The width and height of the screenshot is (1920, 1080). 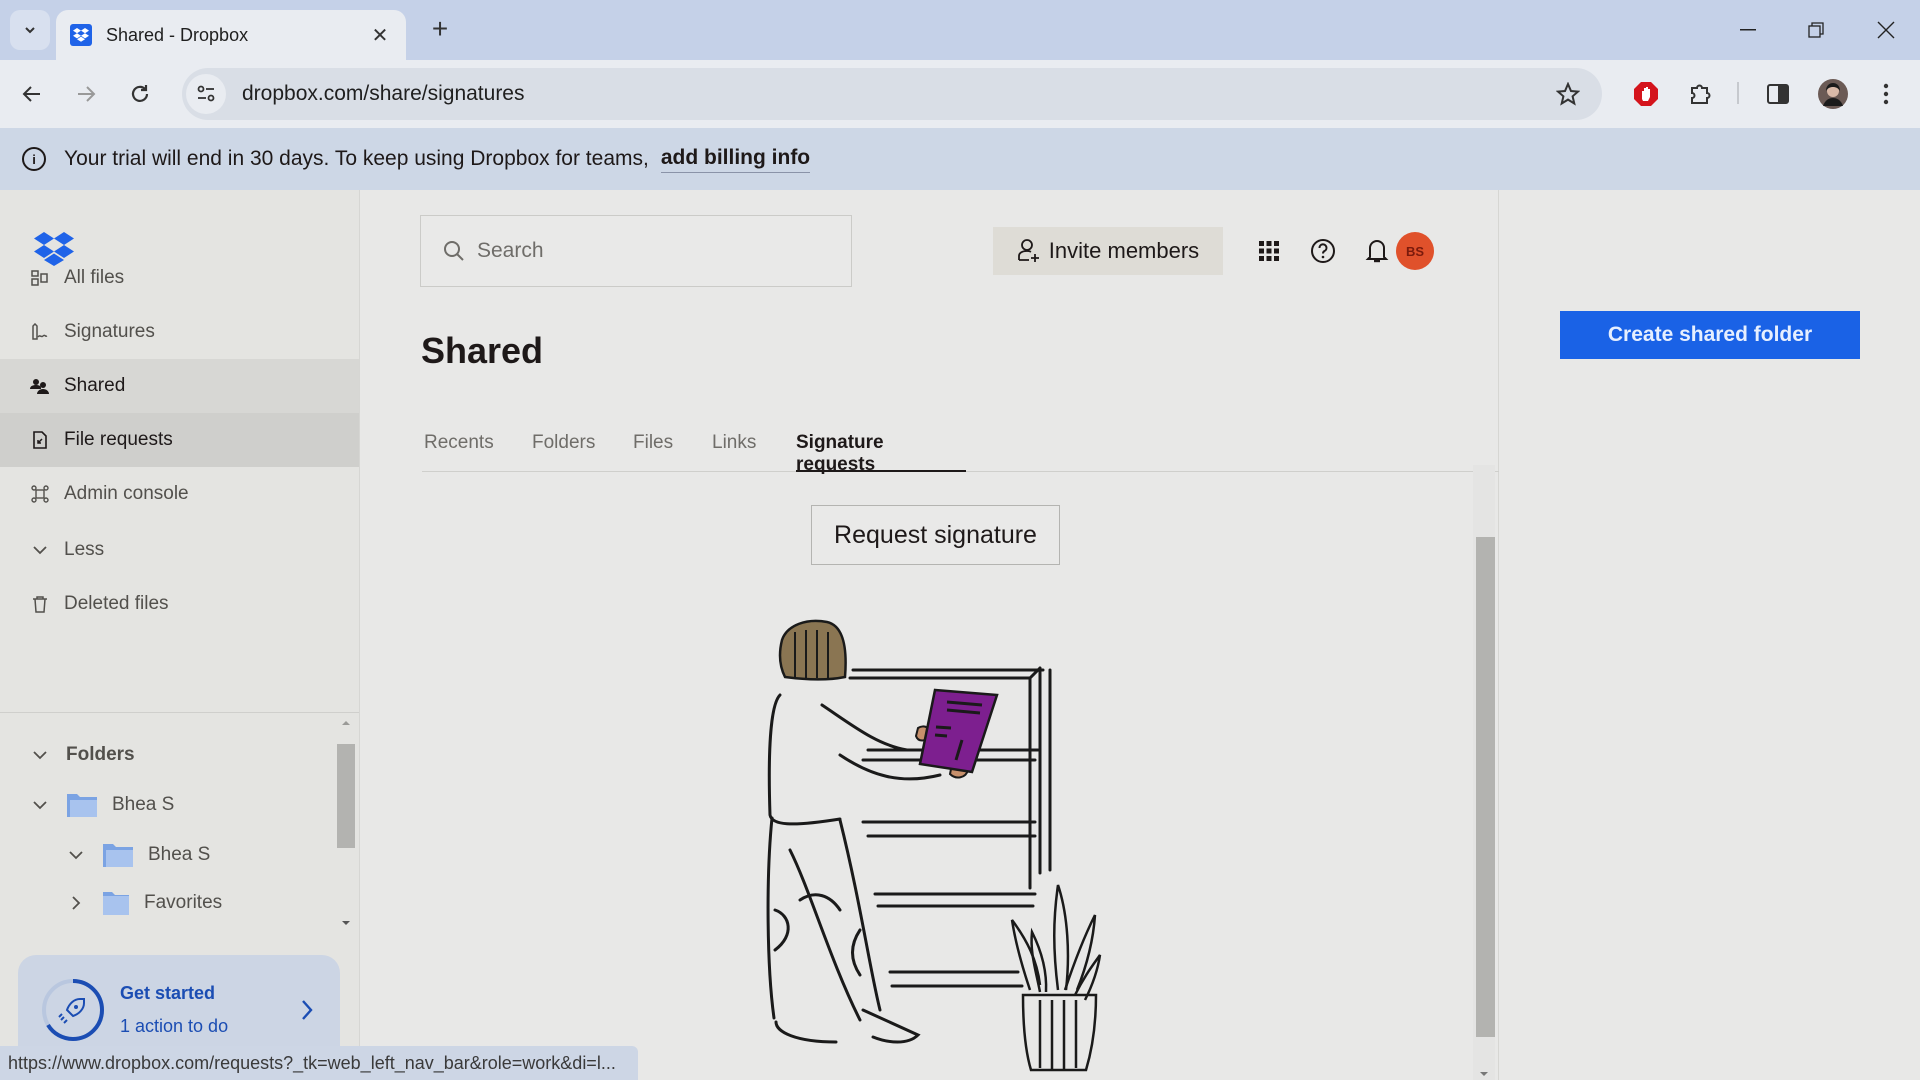 What do you see at coordinates (1700, 94) in the screenshot?
I see `extensions-puzzle-icon` at bounding box center [1700, 94].